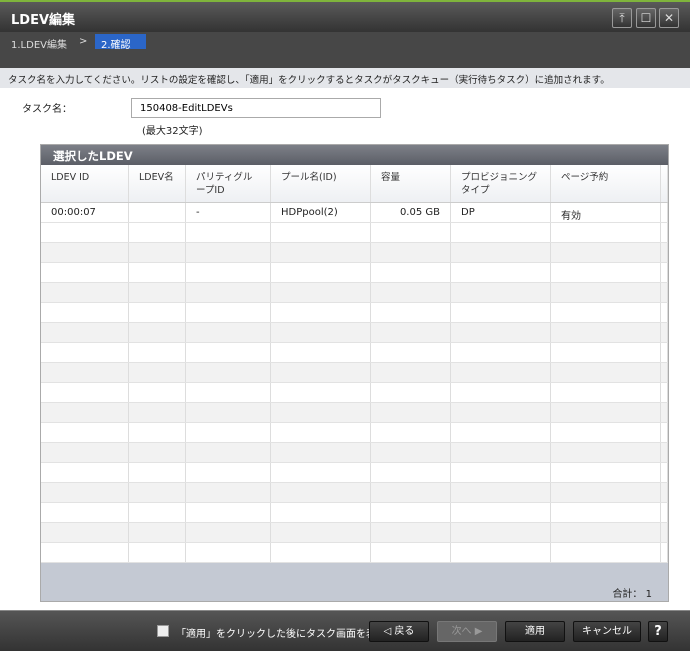 The width and height of the screenshot is (690, 651). What do you see at coordinates (172, 131) in the screenshot?
I see `task-name-hint: (最大32文字)` at bounding box center [172, 131].